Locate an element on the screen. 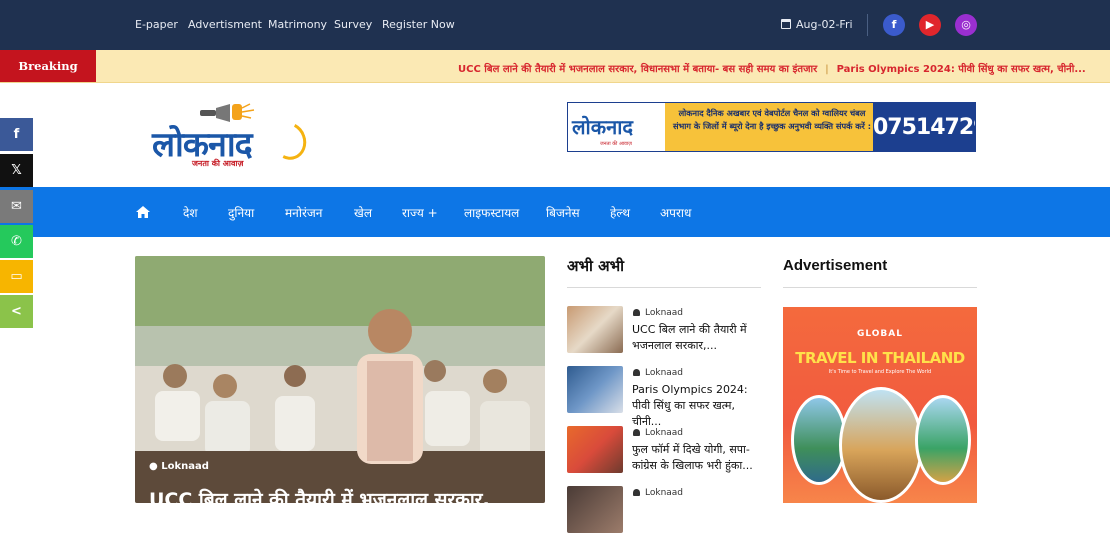 The width and height of the screenshot is (1110, 533). banner-phone: 07514729368 is located at coordinates (924, 127).